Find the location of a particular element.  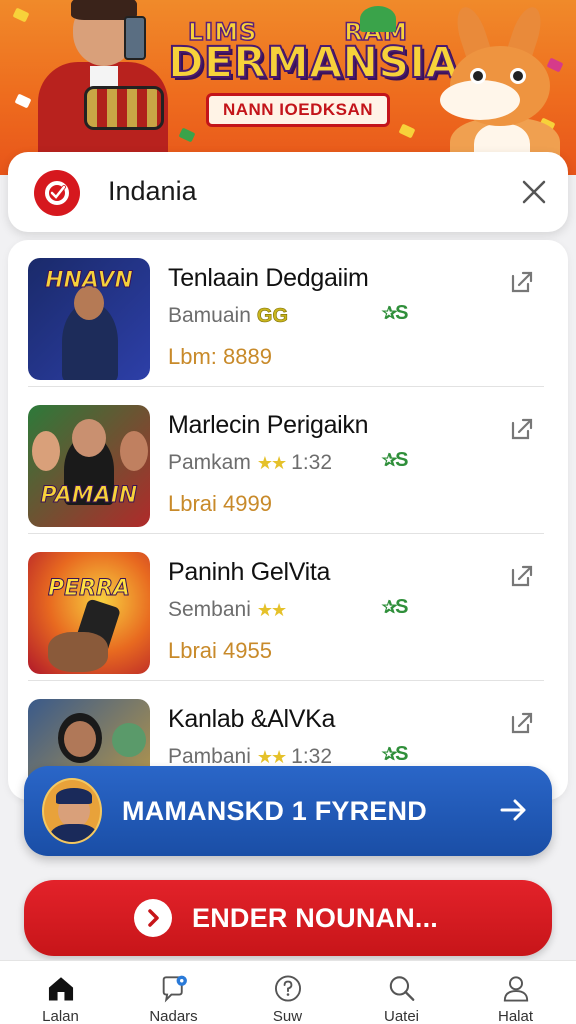

item-title: Tenlaain Dedgaiim is located at coordinates (268, 278).